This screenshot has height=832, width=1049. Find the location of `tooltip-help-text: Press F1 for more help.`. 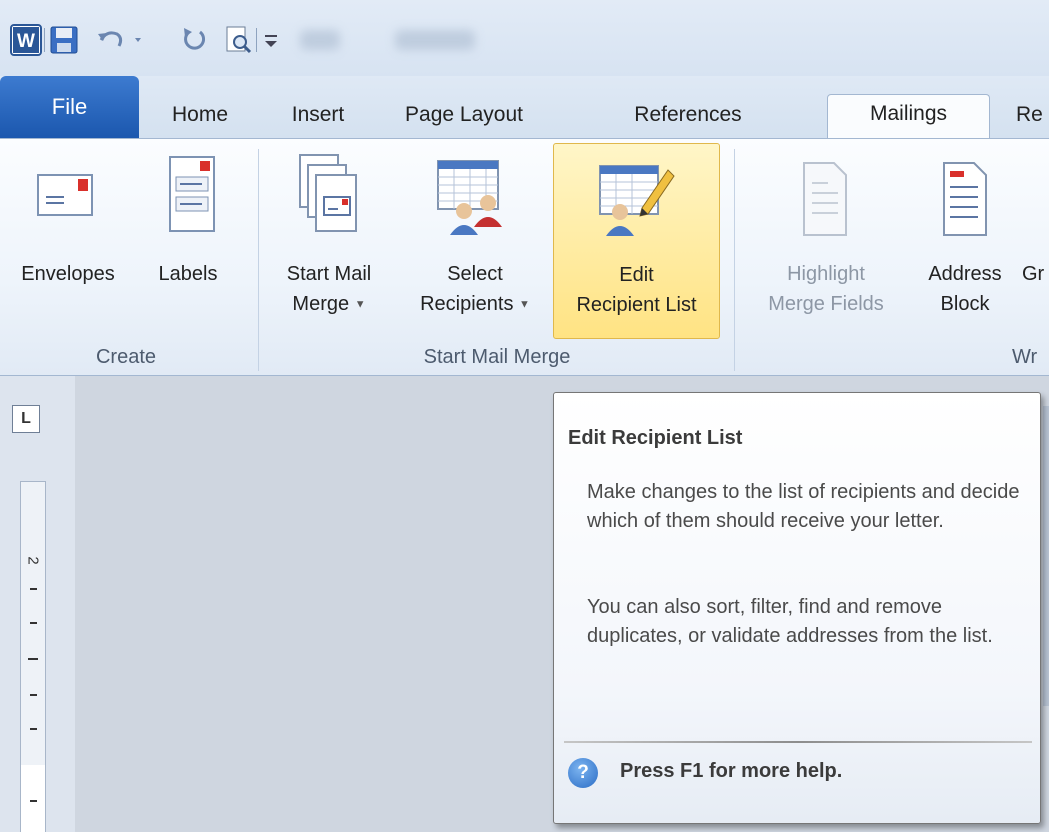

tooltip-help-text: Press F1 for more help. is located at coordinates (731, 771).